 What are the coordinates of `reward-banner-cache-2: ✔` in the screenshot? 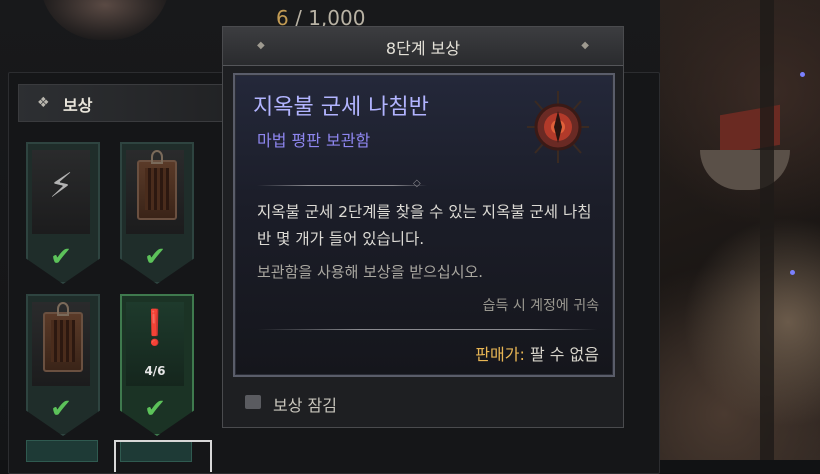 It's located at (63, 365).